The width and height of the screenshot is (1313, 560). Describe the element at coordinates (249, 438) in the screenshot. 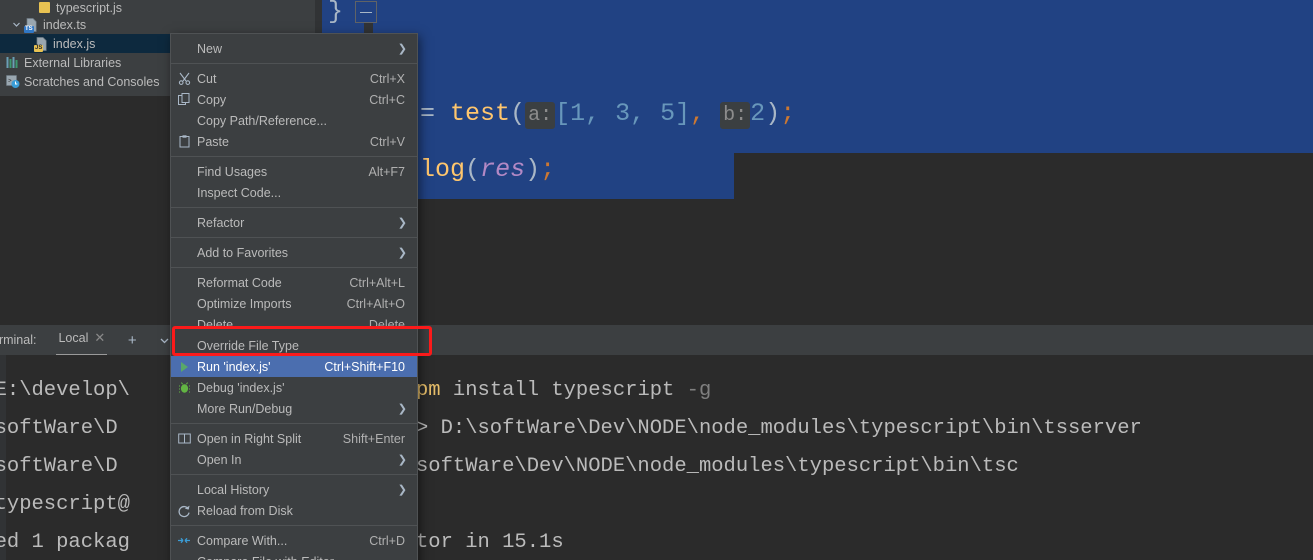

I see `menu-item-label: Open in Right Split` at that location.